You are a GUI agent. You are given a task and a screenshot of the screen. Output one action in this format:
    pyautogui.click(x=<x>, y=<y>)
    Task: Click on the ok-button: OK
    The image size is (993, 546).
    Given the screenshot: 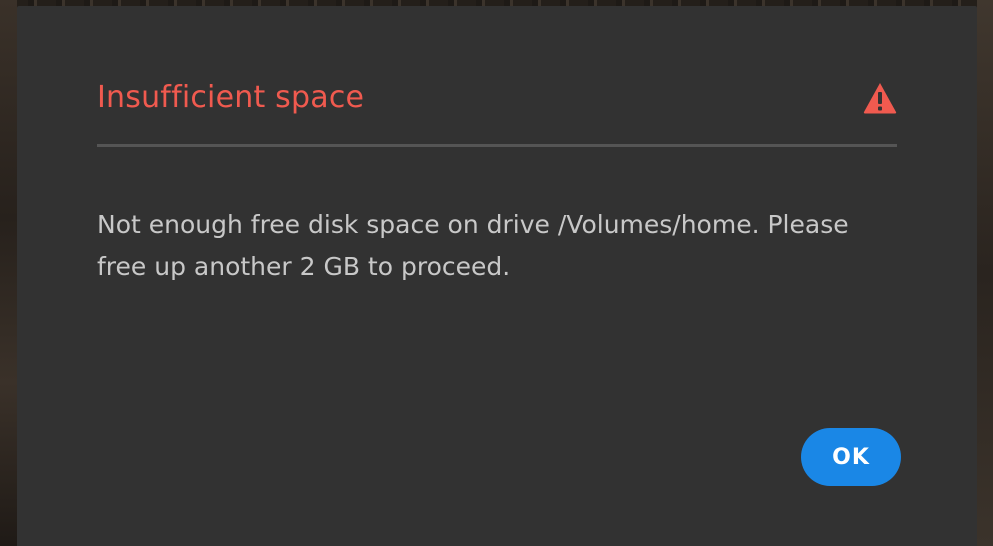 What is the action you would take?
    pyautogui.click(x=851, y=457)
    